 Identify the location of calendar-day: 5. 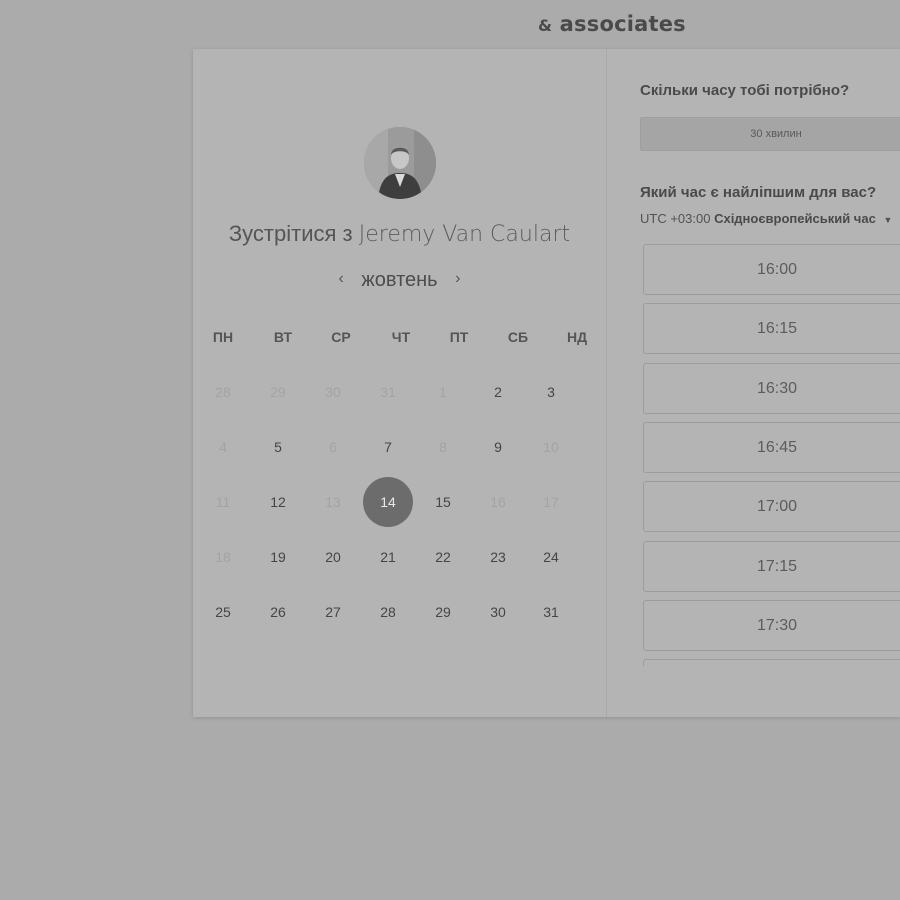
(278, 447).